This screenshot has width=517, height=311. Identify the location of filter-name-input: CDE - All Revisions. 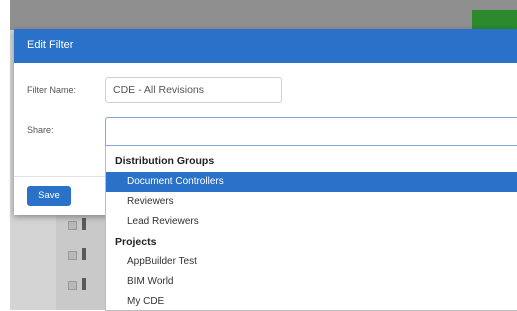
(193, 90).